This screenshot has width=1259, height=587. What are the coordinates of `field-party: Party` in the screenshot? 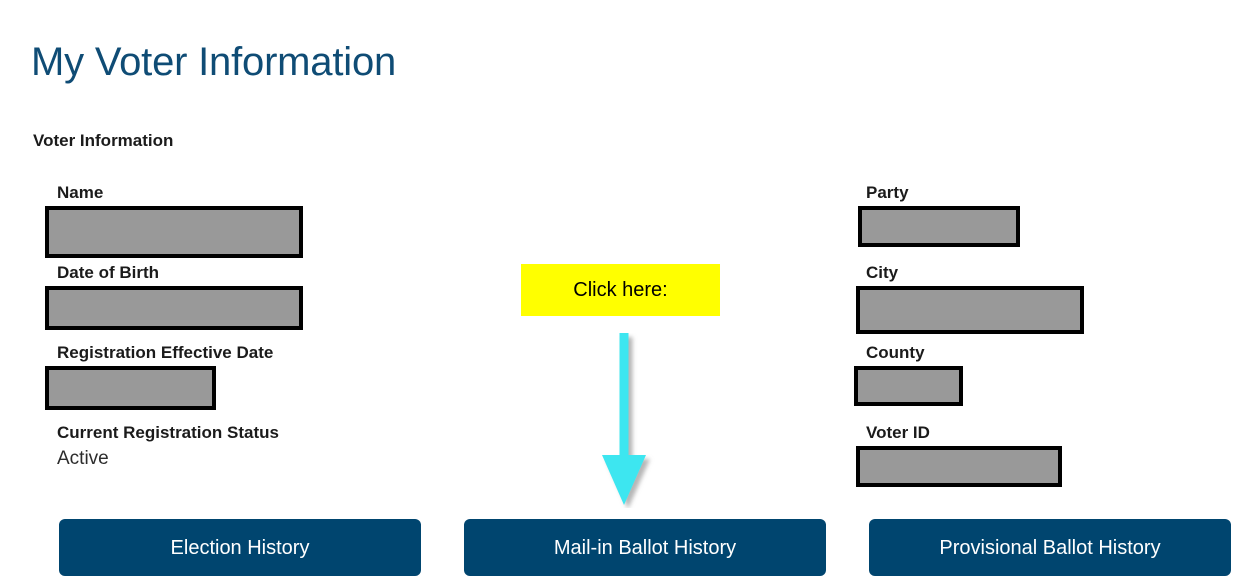 It's located at (939, 215).